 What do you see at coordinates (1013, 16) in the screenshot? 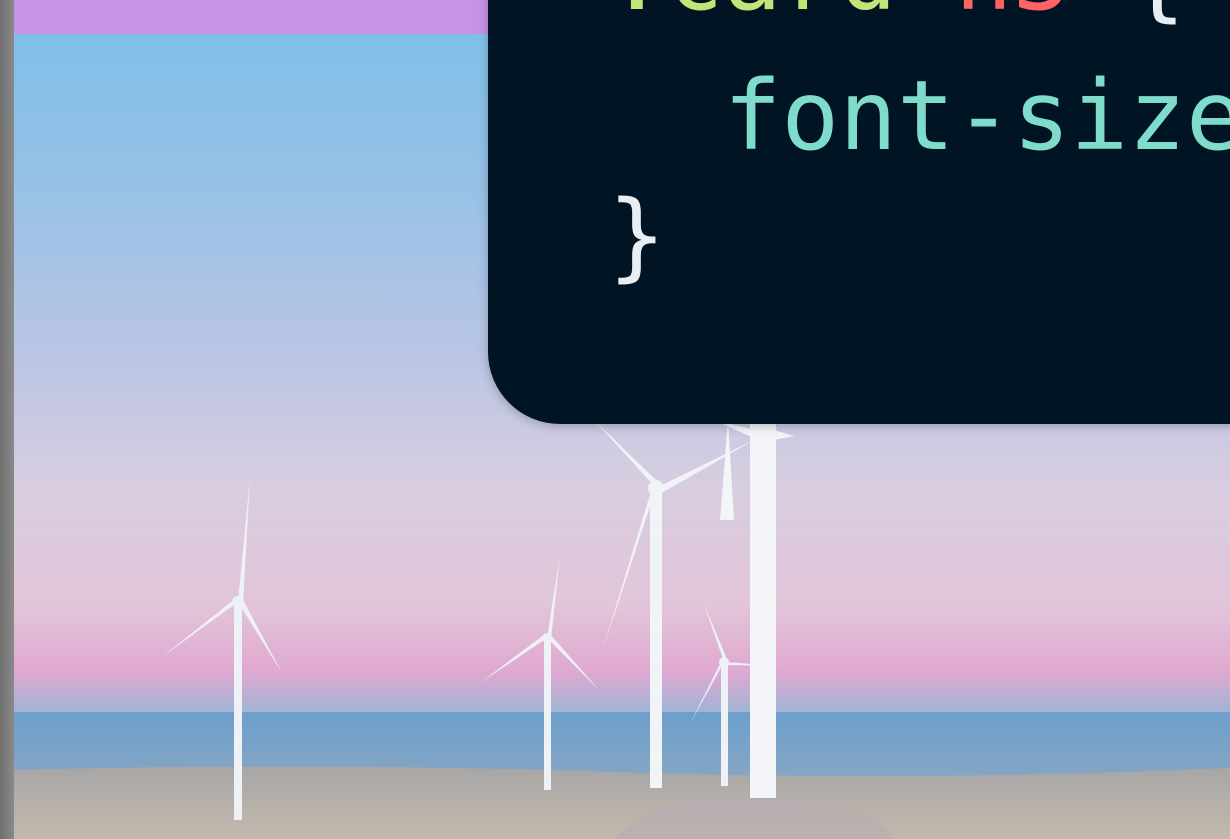
I see `css-tag: h3` at bounding box center [1013, 16].